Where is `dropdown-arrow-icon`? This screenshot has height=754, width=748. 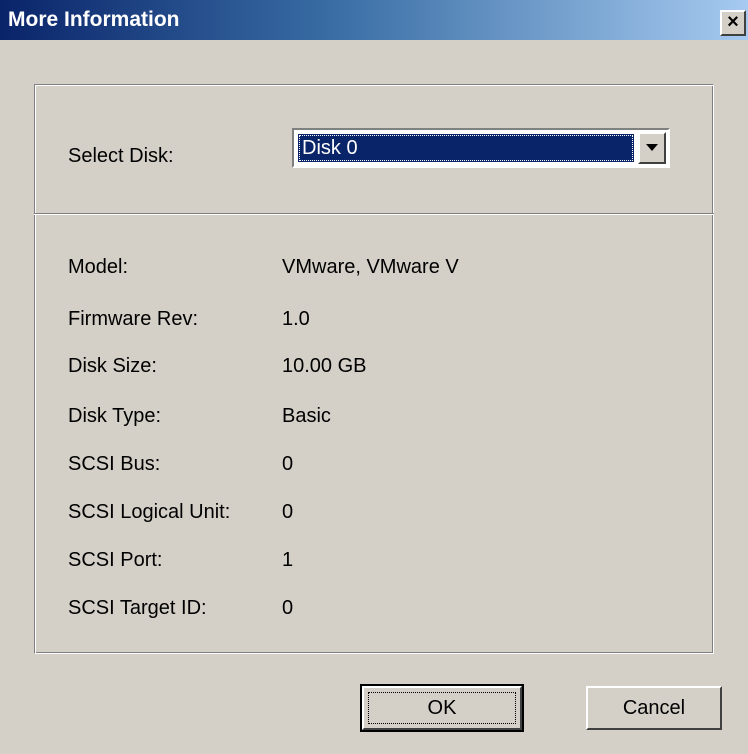
dropdown-arrow-icon is located at coordinates (652, 148).